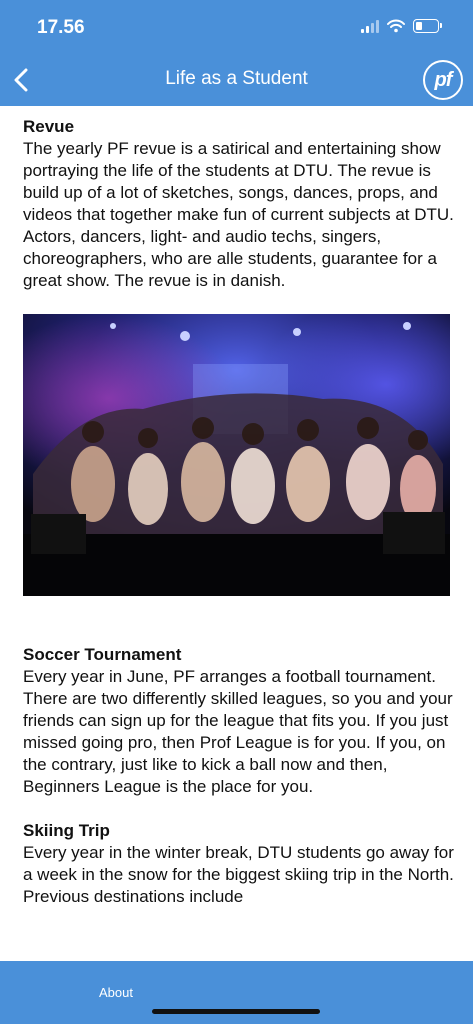 The height and width of the screenshot is (1024, 473). I want to click on status-bar: 17.56, so click(236, 28).